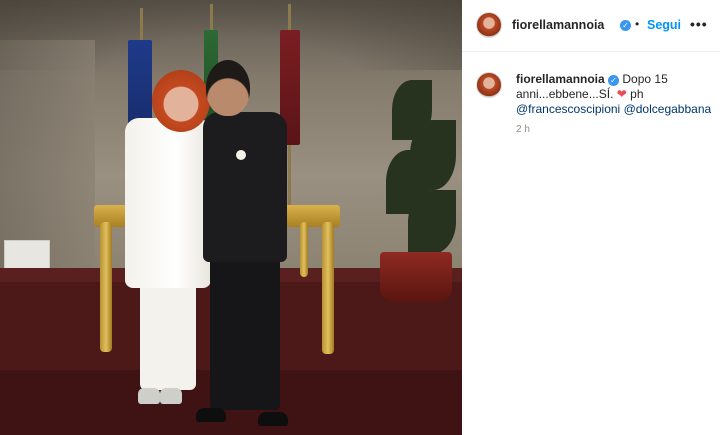 The image size is (720, 435). What do you see at coordinates (489, 85) in the screenshot?
I see `caption-avatar` at bounding box center [489, 85].